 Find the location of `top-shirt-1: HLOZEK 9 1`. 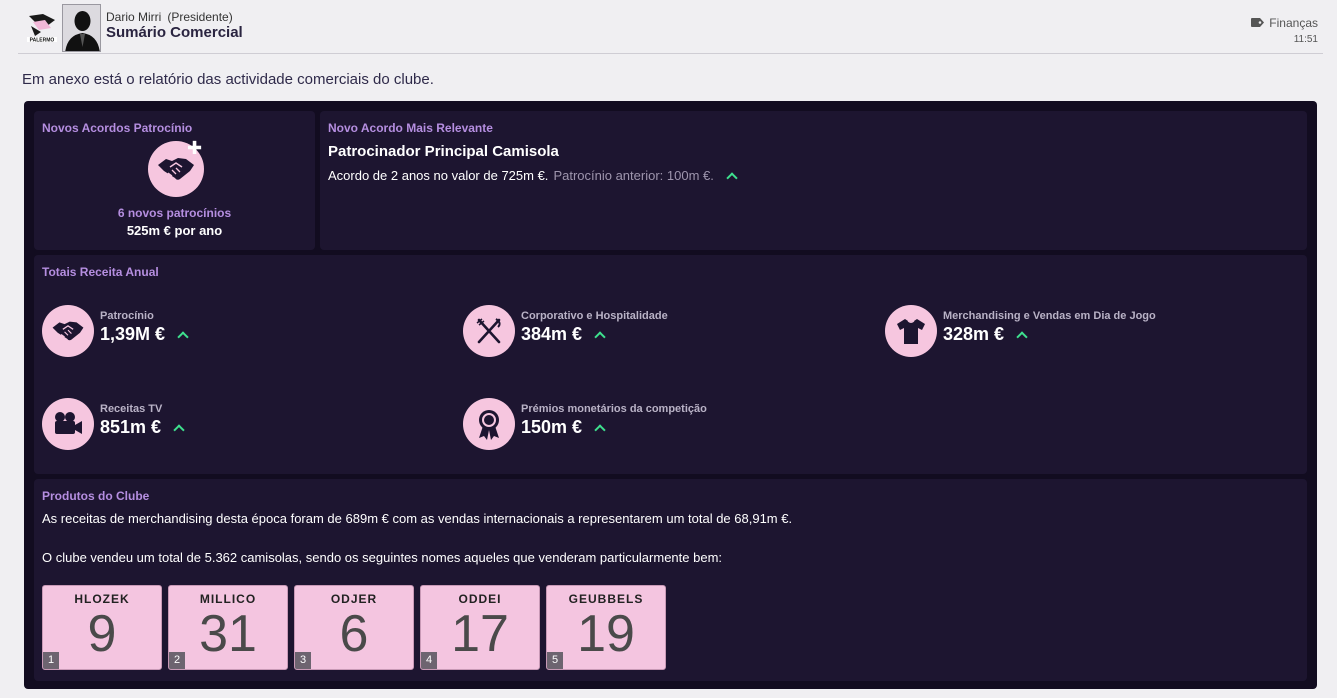

top-shirt-1: HLOZEK 9 1 is located at coordinates (102, 627).